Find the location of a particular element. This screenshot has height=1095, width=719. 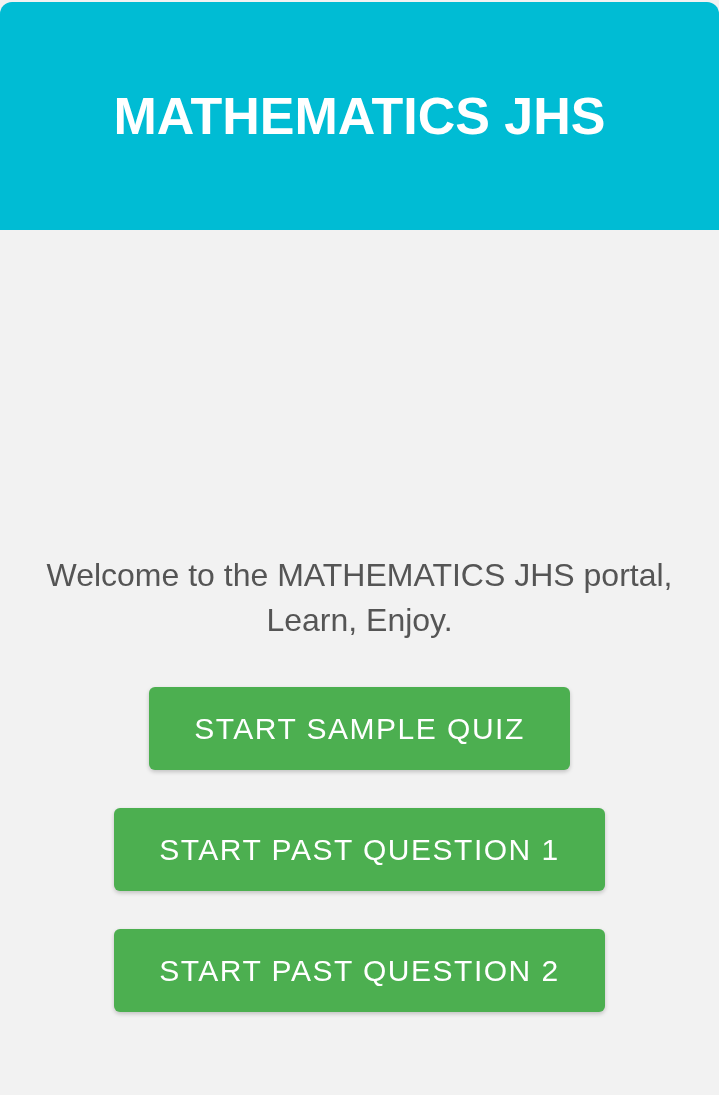

start-button: START PAST QUESTION 2 is located at coordinates (359, 970).